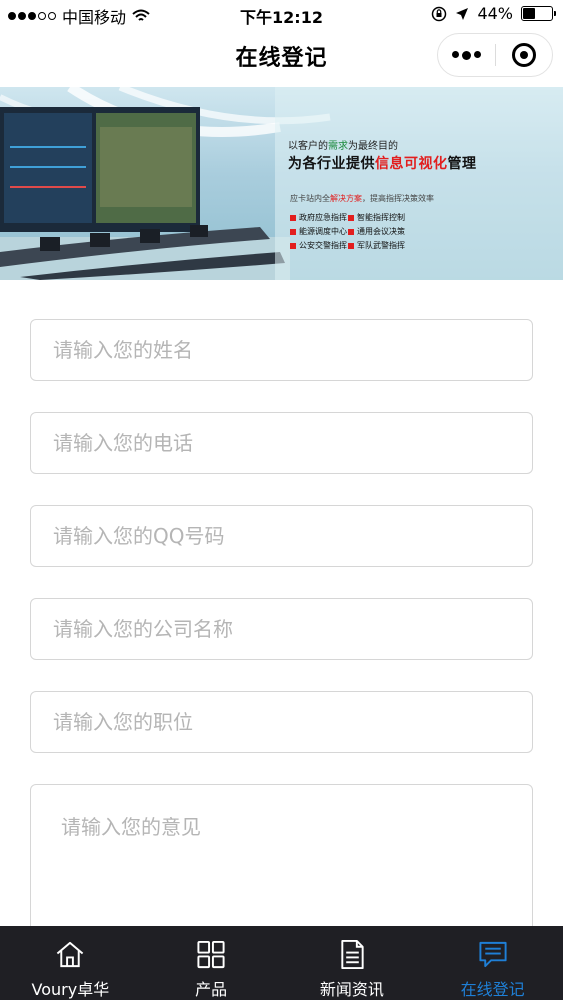 The image size is (563, 1000). Describe the element at coordinates (462, 13) in the screenshot. I see `location-arrow-icon` at that location.